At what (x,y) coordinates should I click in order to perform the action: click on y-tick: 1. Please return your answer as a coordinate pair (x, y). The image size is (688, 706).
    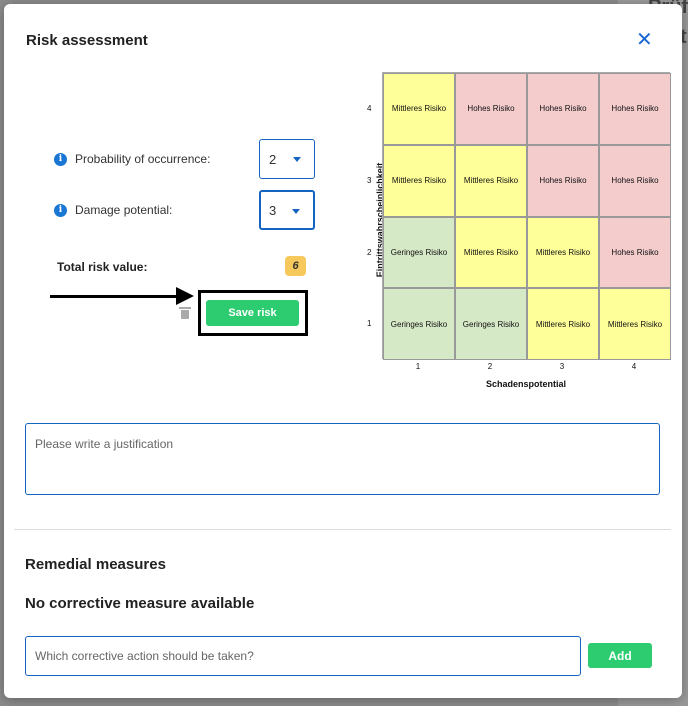
    Looking at the image, I should click on (369, 323).